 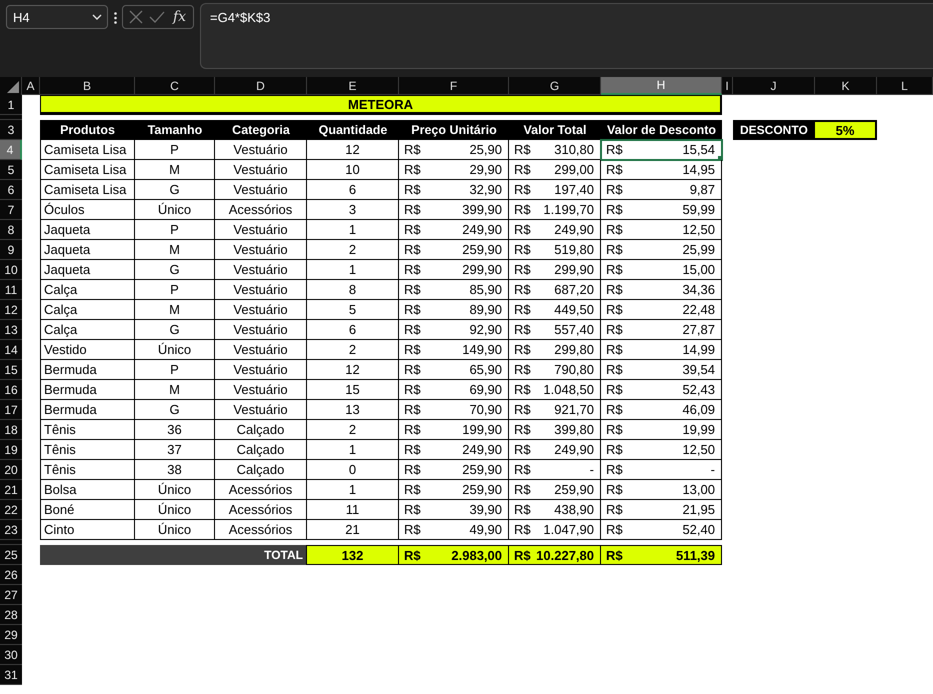 What do you see at coordinates (11, 150) in the screenshot?
I see `row-header: 4` at bounding box center [11, 150].